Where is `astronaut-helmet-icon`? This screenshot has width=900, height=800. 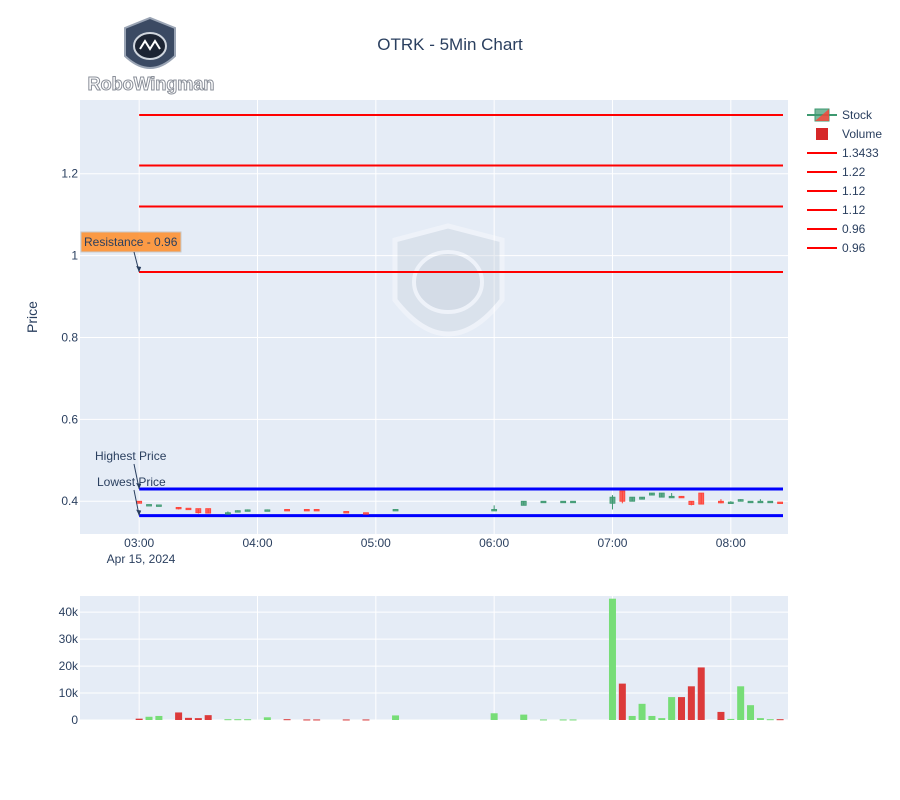 astronaut-helmet-icon is located at coordinates (150, 42).